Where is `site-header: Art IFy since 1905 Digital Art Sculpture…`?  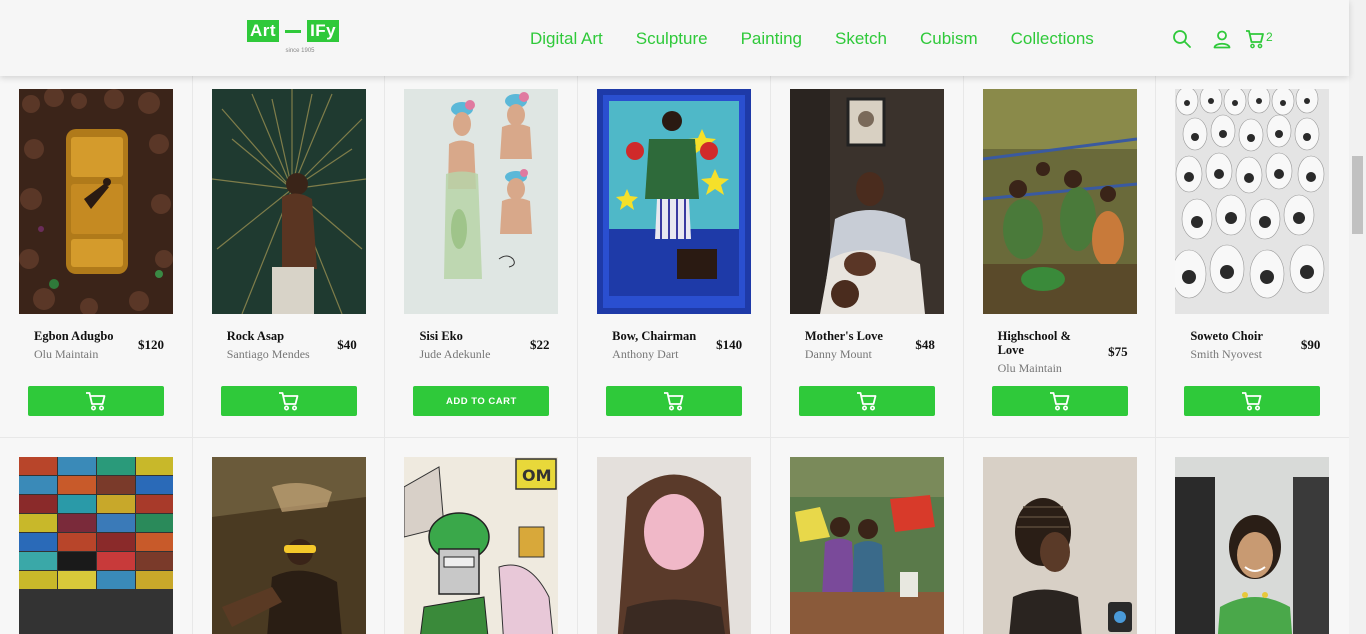
site-header: Art IFy since 1905 Digital Art Sculpture… is located at coordinates (674, 38).